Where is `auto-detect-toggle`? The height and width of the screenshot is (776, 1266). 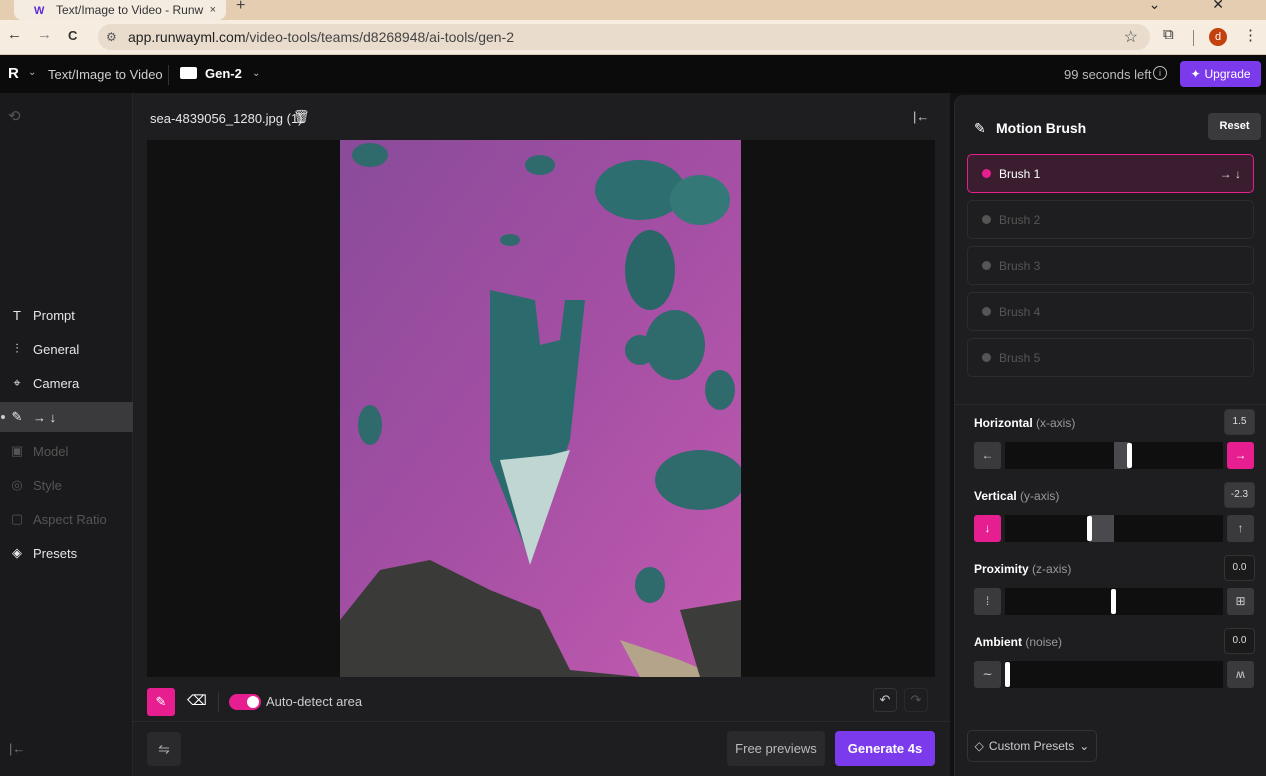
auto-detect-toggle is located at coordinates (245, 702).